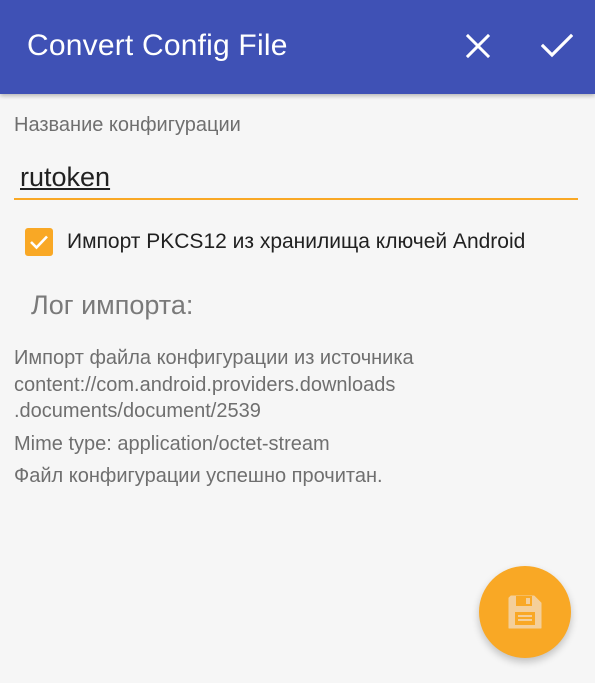 This screenshot has width=595, height=683. I want to click on log-line: Файл конфигурации успешно прочитан., so click(198, 476).